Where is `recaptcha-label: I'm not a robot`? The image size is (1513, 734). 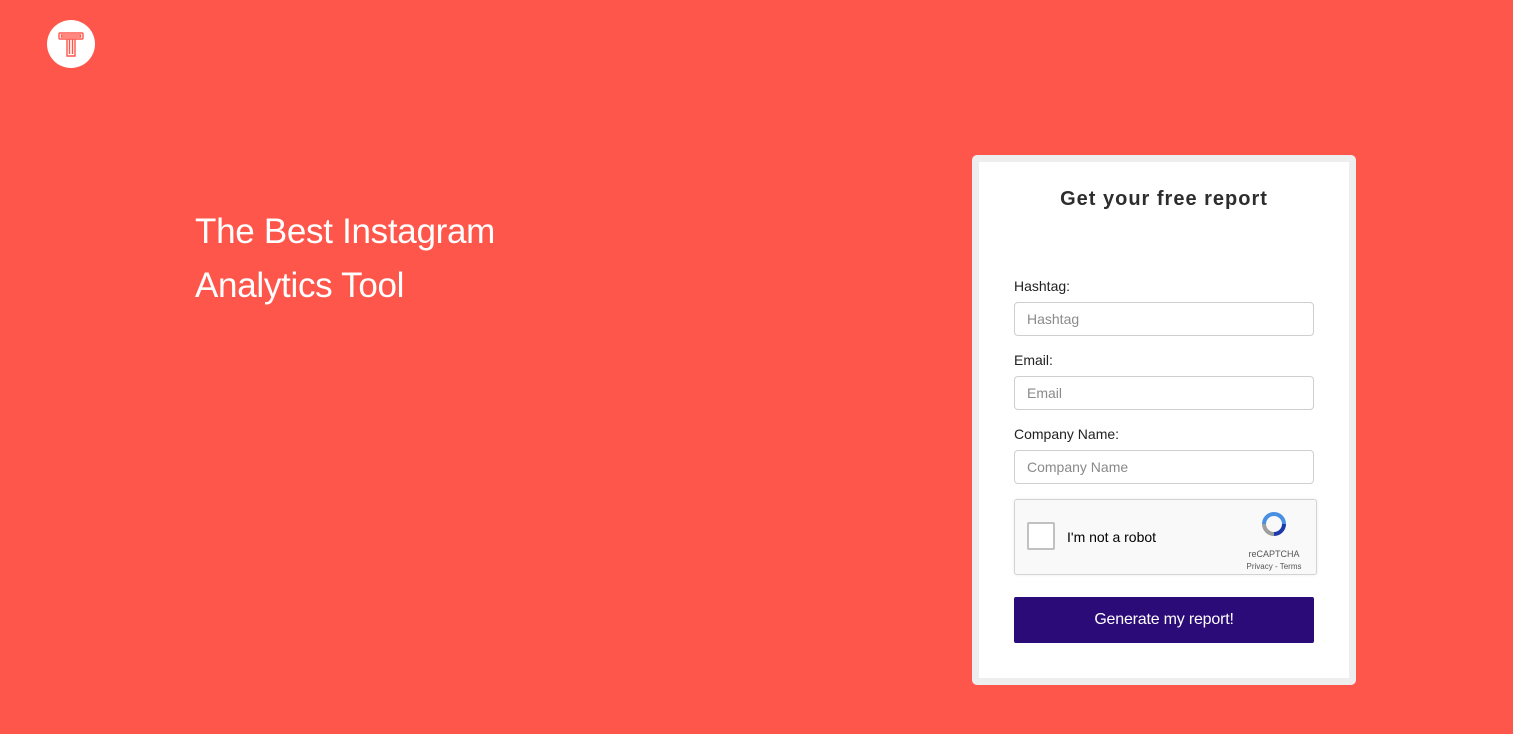
recaptcha-label: I'm not a robot is located at coordinates (1112, 537).